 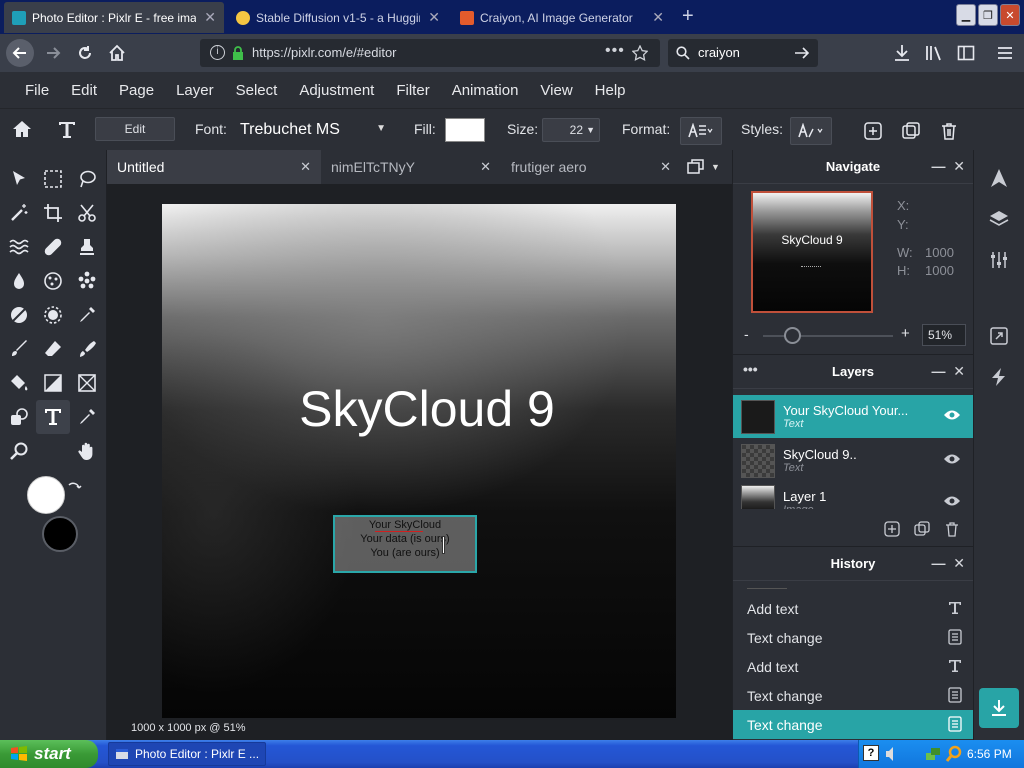 What do you see at coordinates (571, 130) in the screenshot?
I see `font-size-input: 22 ▼` at bounding box center [571, 130].